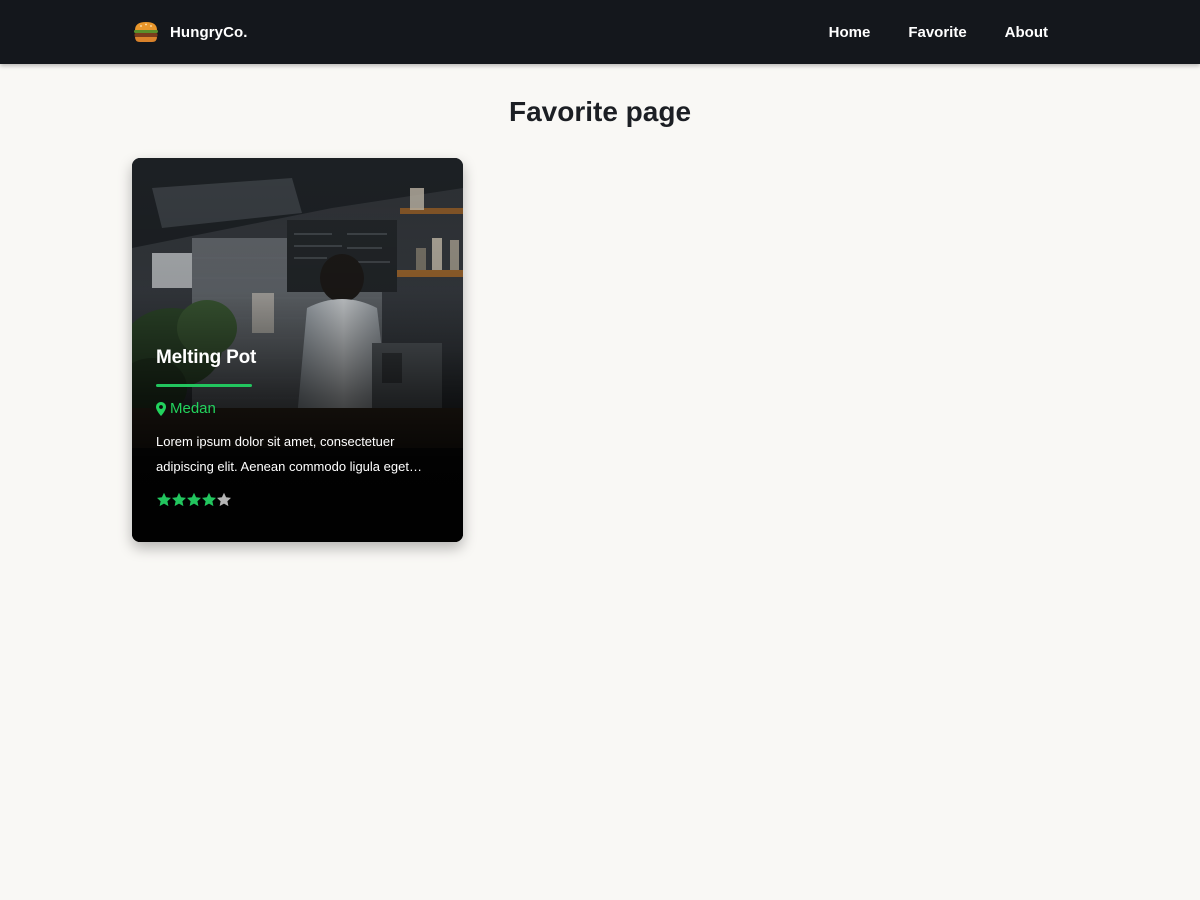 The image size is (1200, 900). I want to click on nav-link-favorite: Favorite, so click(937, 32).